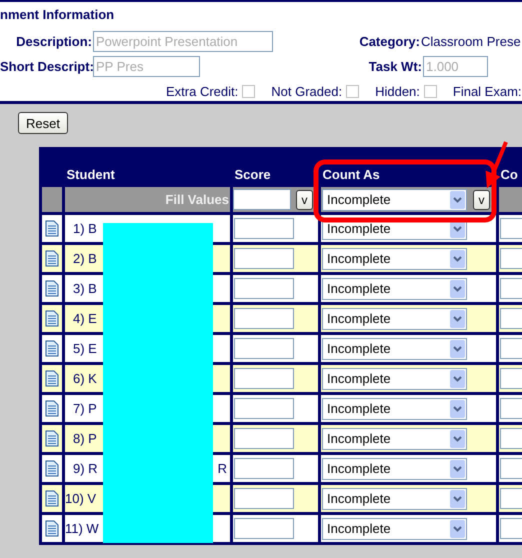  Describe the element at coordinates (46, 66) in the screenshot. I see `field-label: Short Descript:` at that location.